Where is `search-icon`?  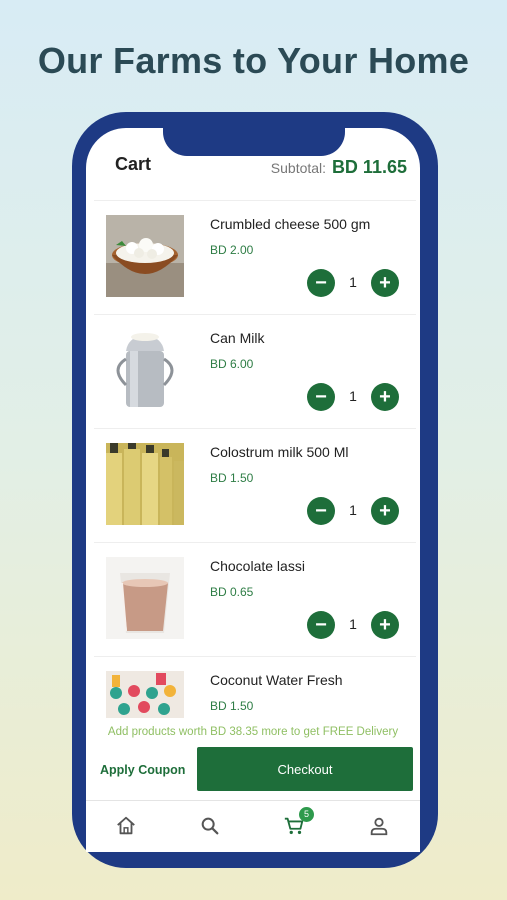 search-icon is located at coordinates (210, 826).